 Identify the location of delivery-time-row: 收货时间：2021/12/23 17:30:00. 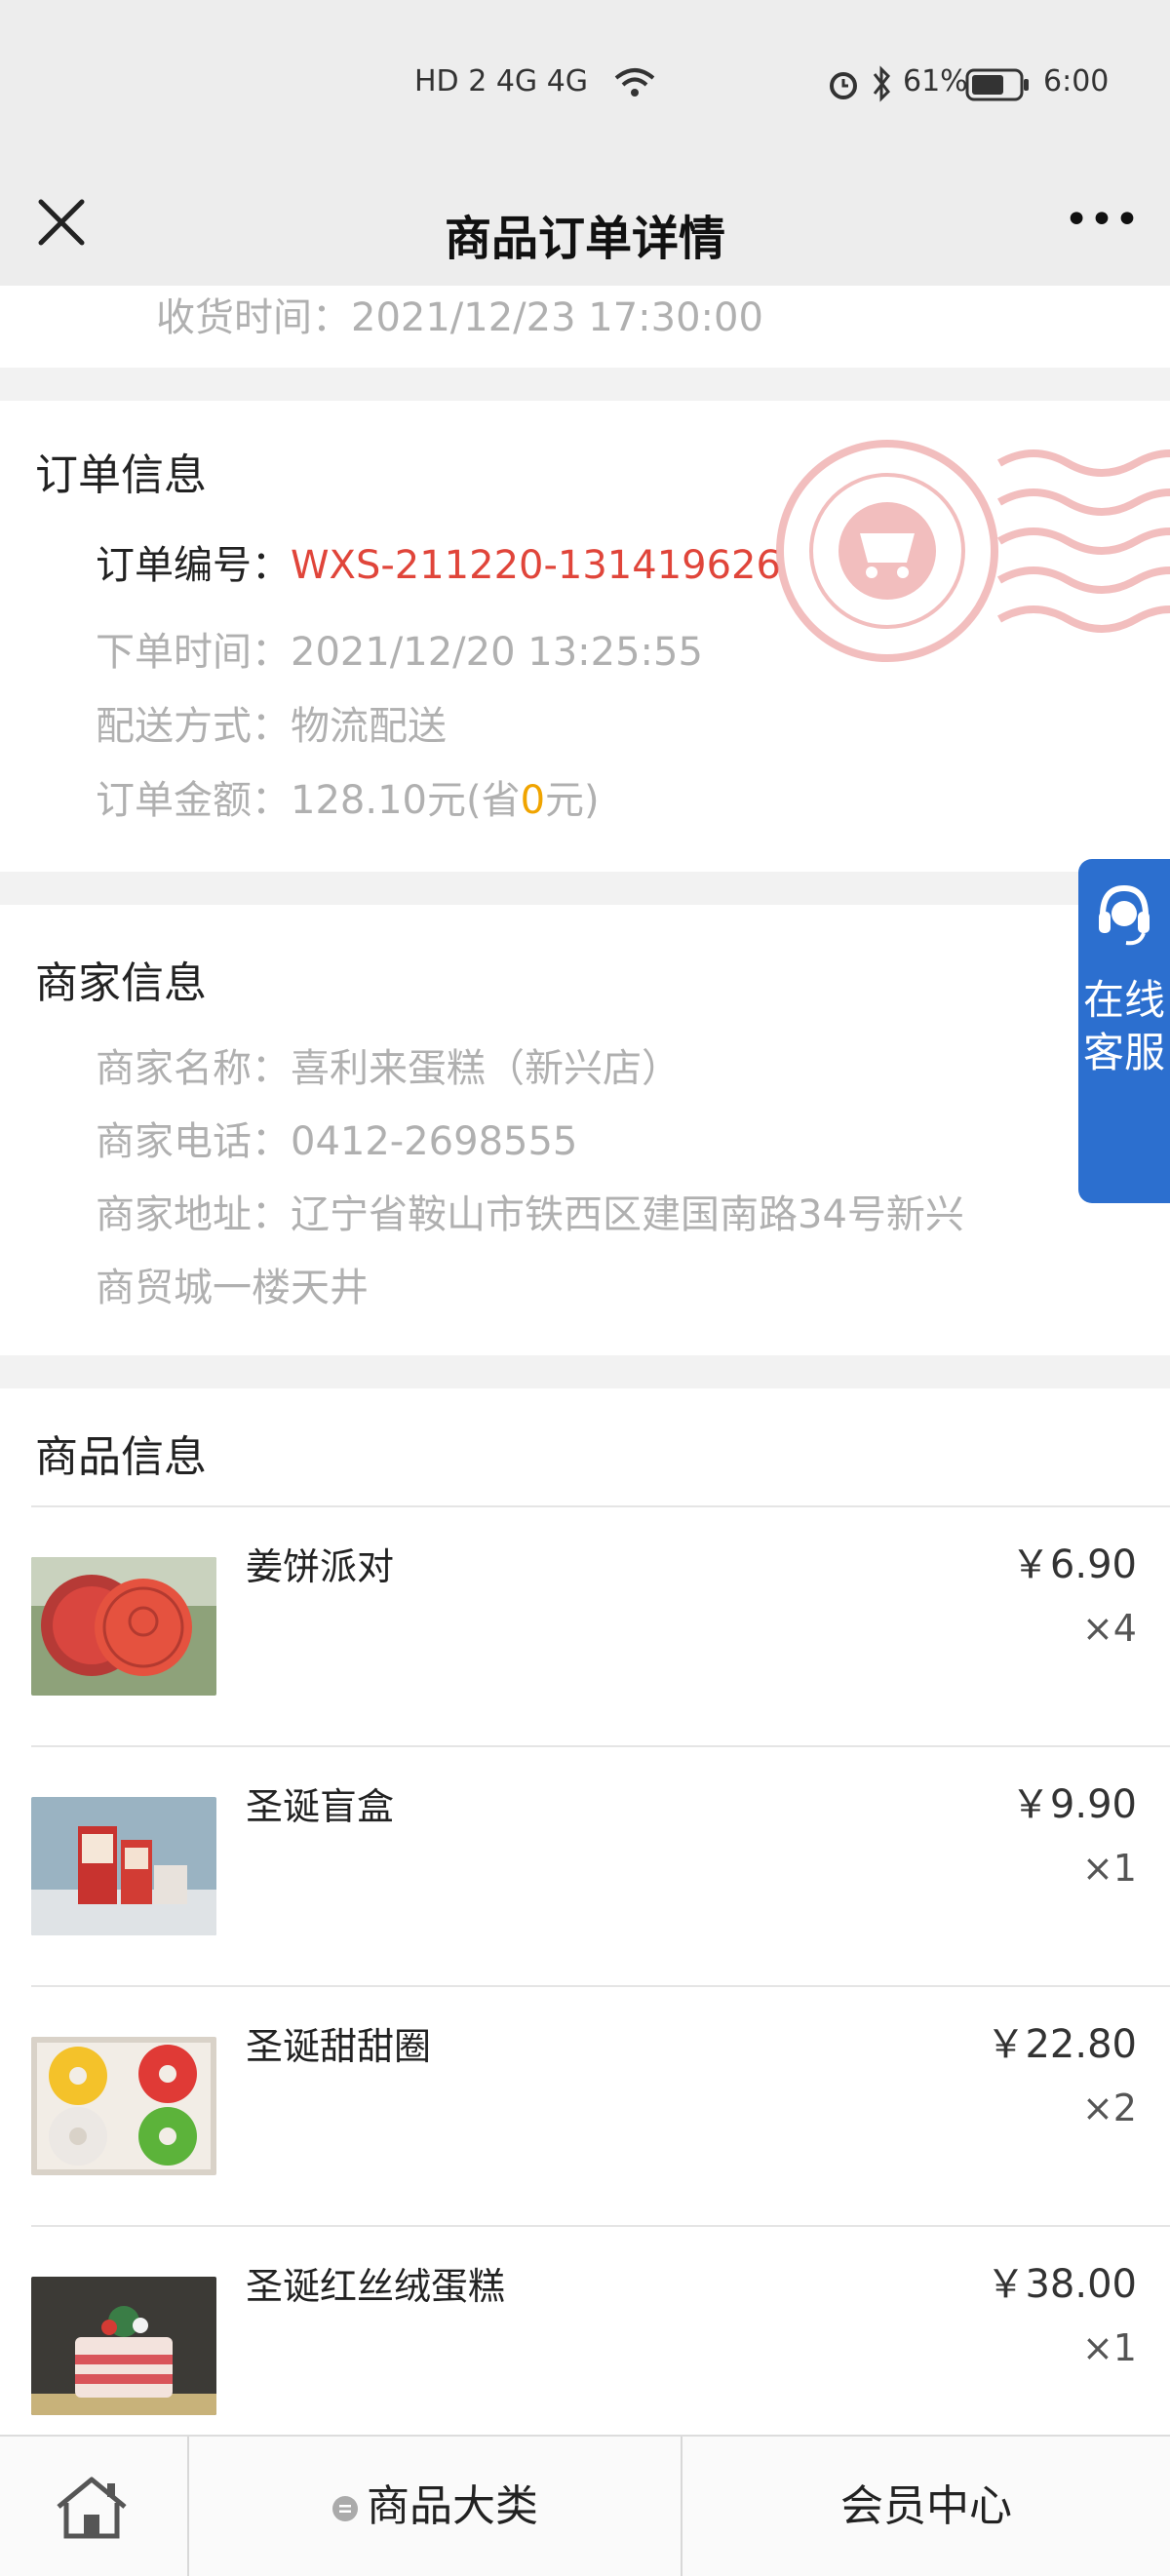
(459, 314).